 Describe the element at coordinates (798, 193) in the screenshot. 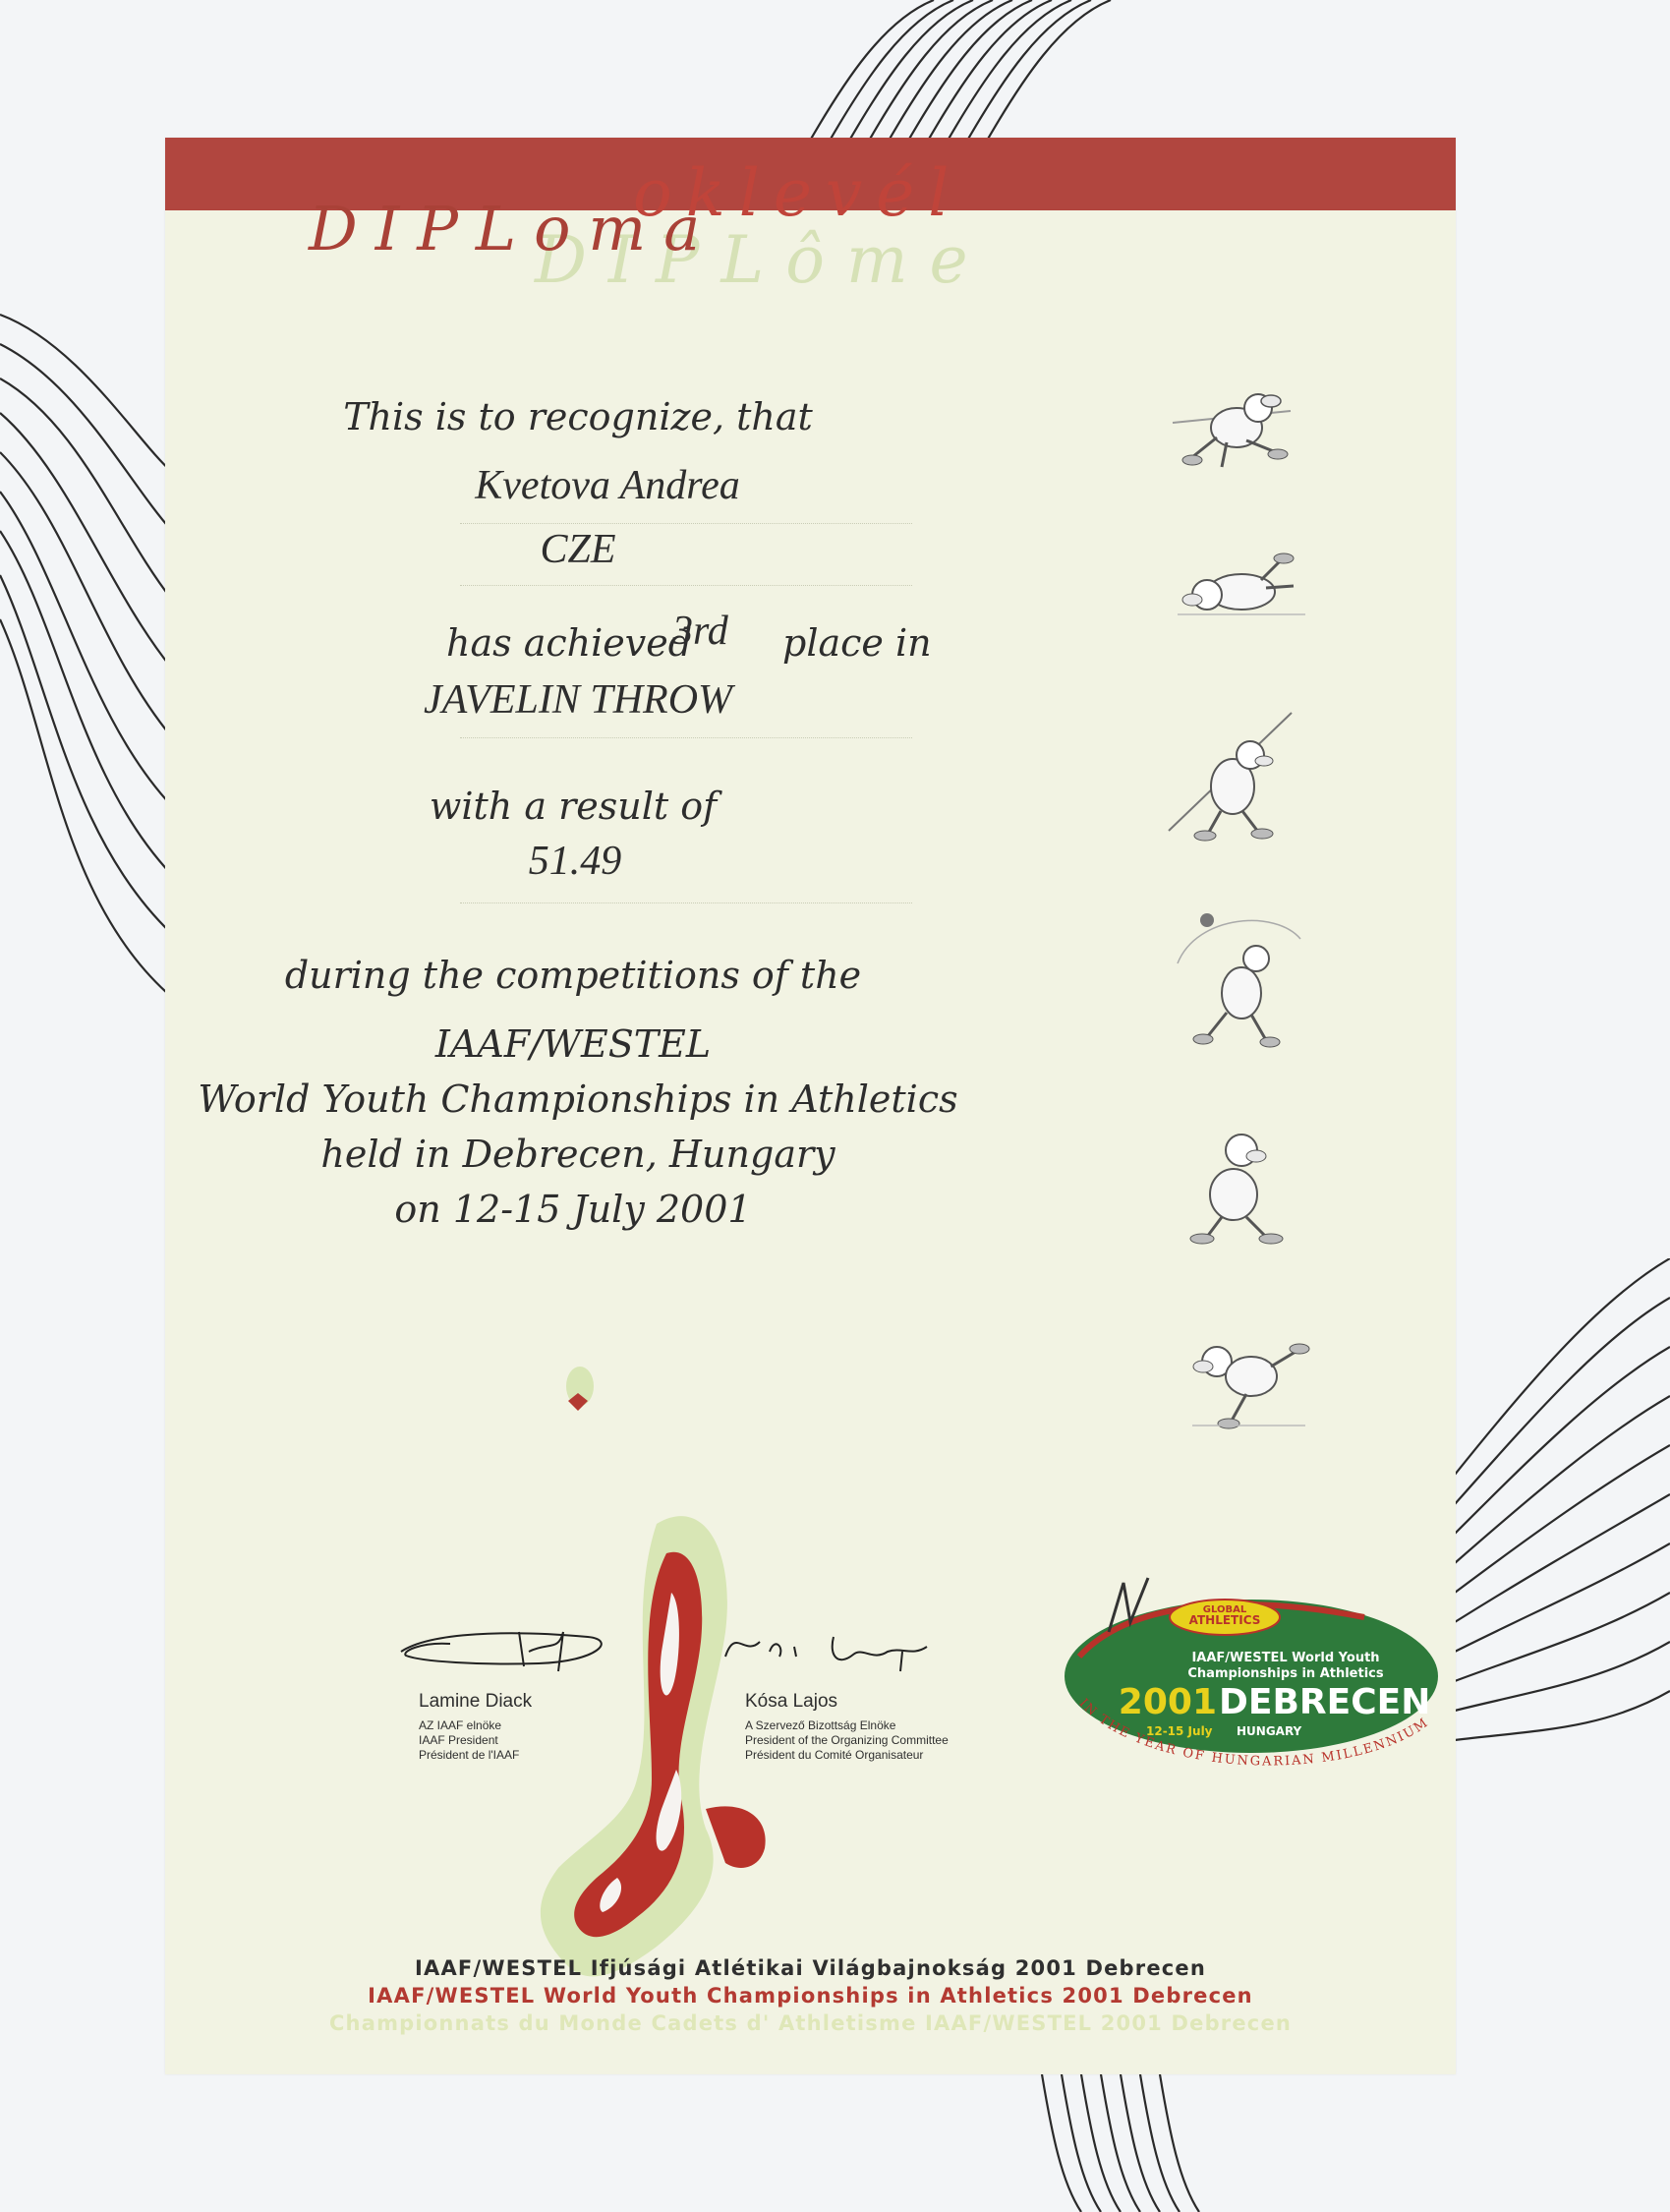

I see `title-hungarian: oklevél` at that location.